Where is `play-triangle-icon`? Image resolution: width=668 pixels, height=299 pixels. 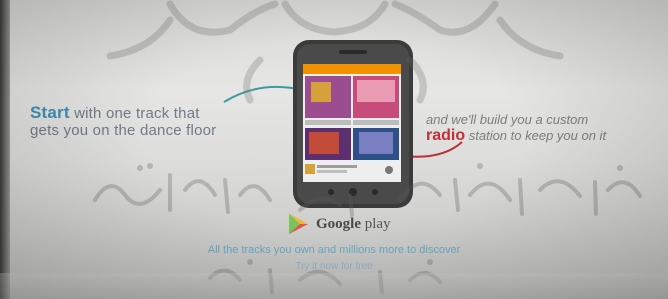
play-triangle-icon is located at coordinates (298, 224).